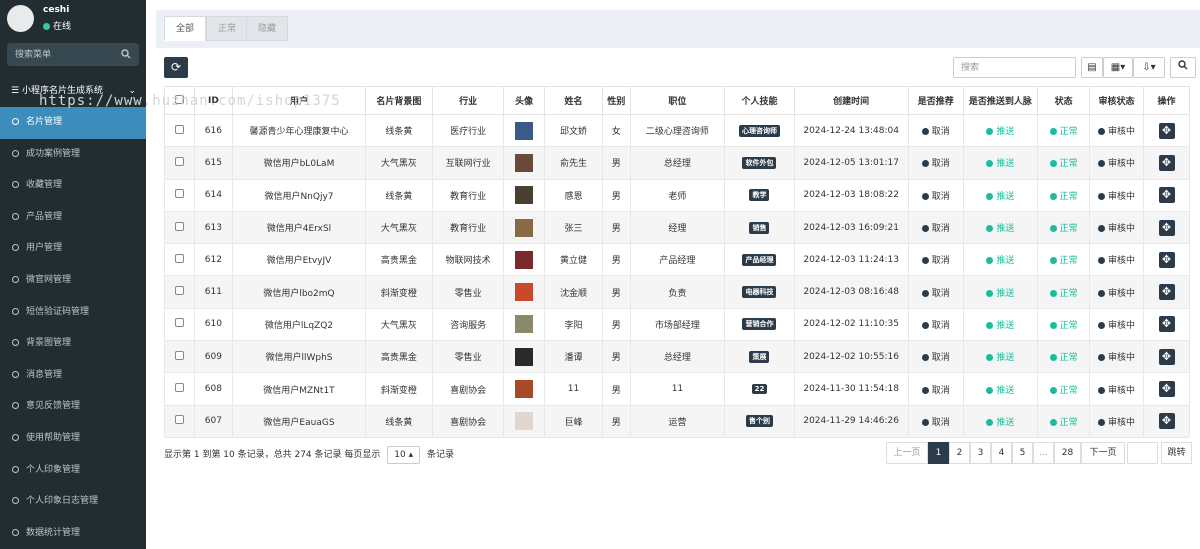 This screenshot has height=549, width=1200. Describe the element at coordinates (1001, 453) in the screenshot. I see `page-button: 4` at that location.